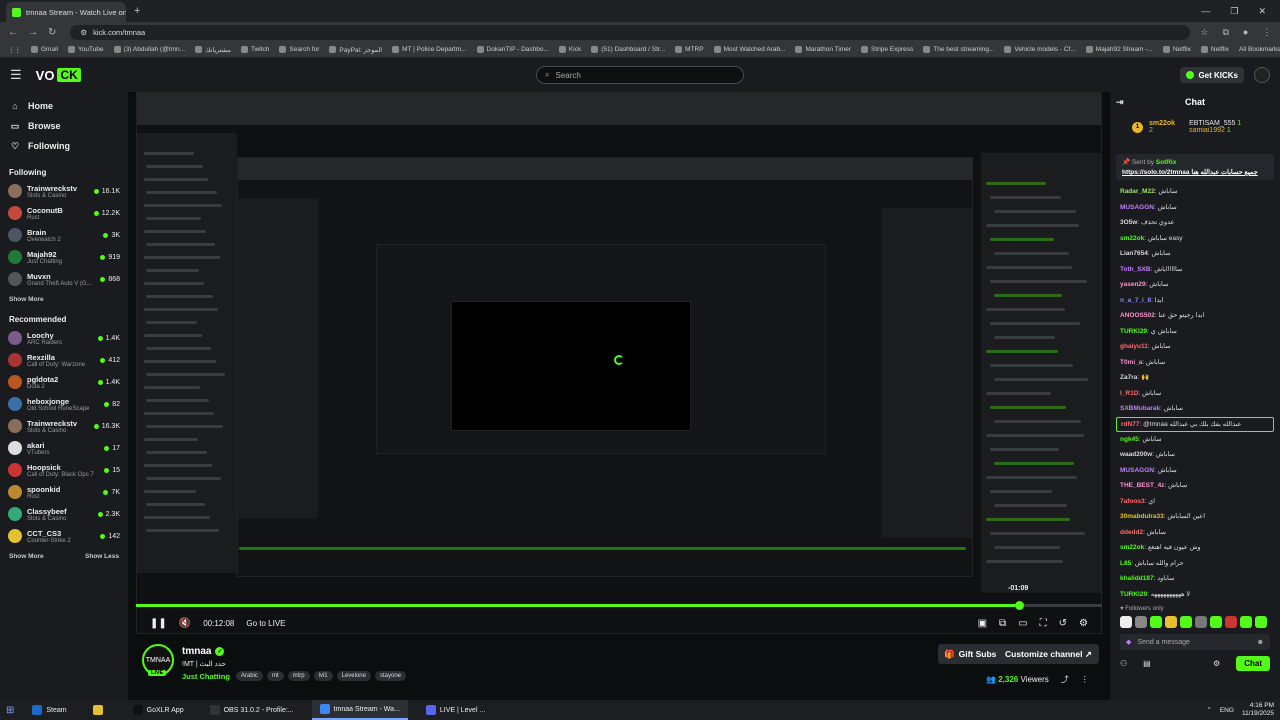 The height and width of the screenshot is (720, 1280). What do you see at coordinates (1135, 300) in the screenshot?
I see `chat-username: n_a_7_i_8` at bounding box center [1135, 300].